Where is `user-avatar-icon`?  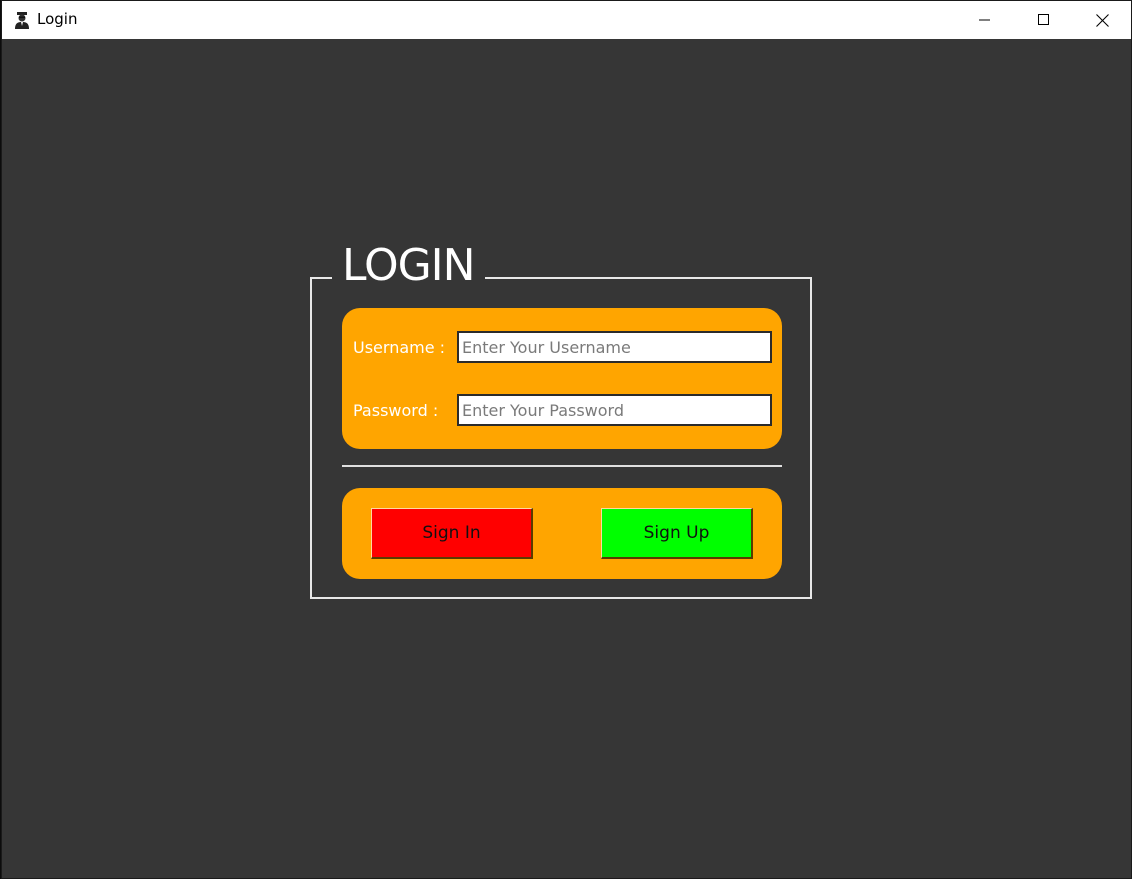
user-avatar-icon is located at coordinates (22, 20).